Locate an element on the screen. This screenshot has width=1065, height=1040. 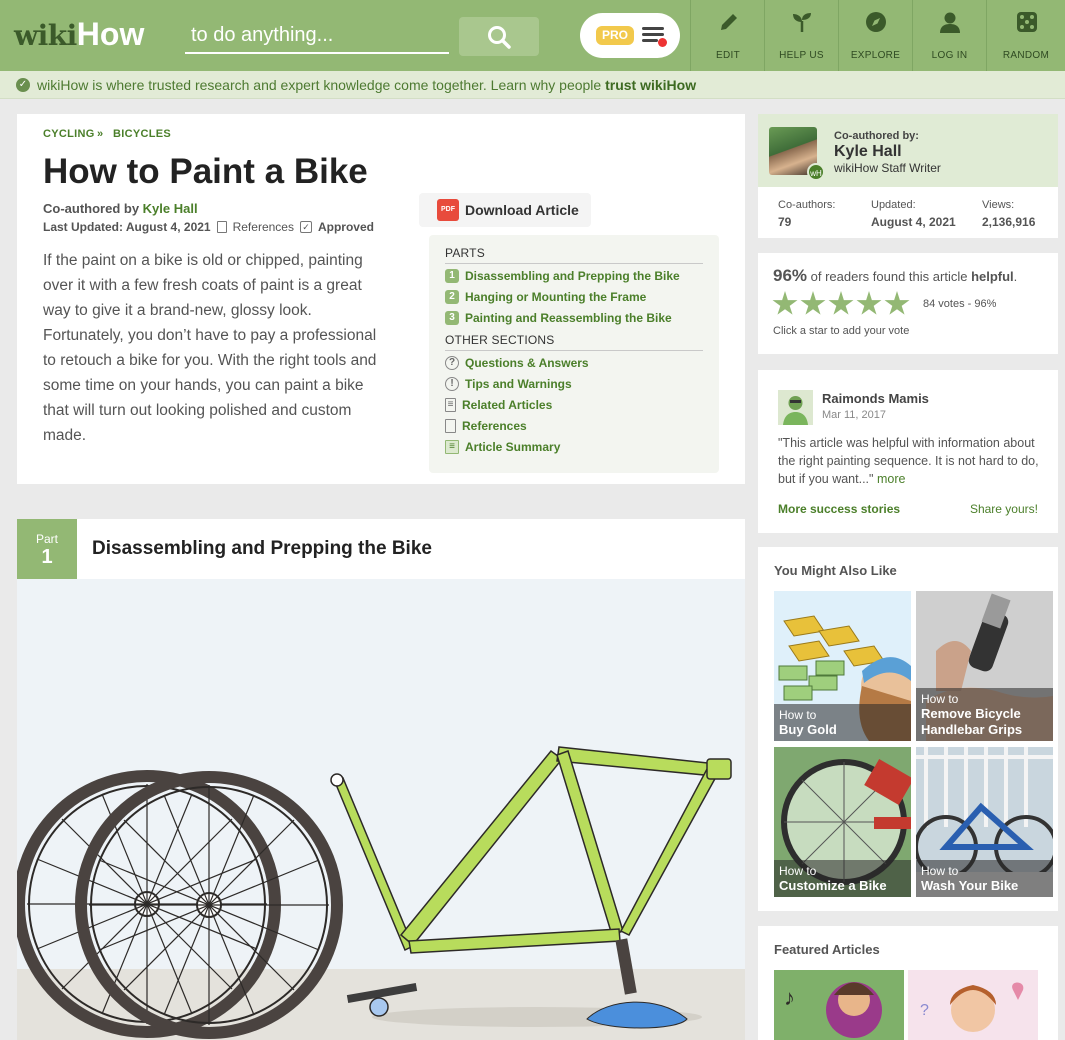
sprout-icon is located at coordinates (802, 22).